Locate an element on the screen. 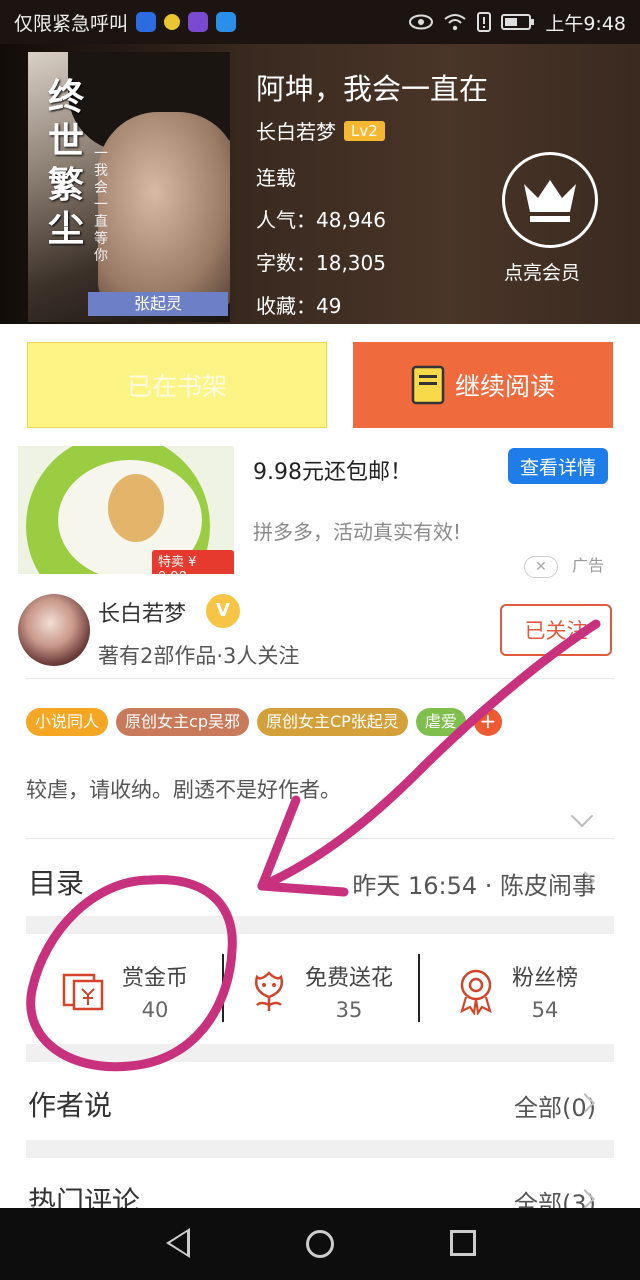 This screenshot has width=640, height=1280. purple-app-icon is located at coordinates (198, 22).